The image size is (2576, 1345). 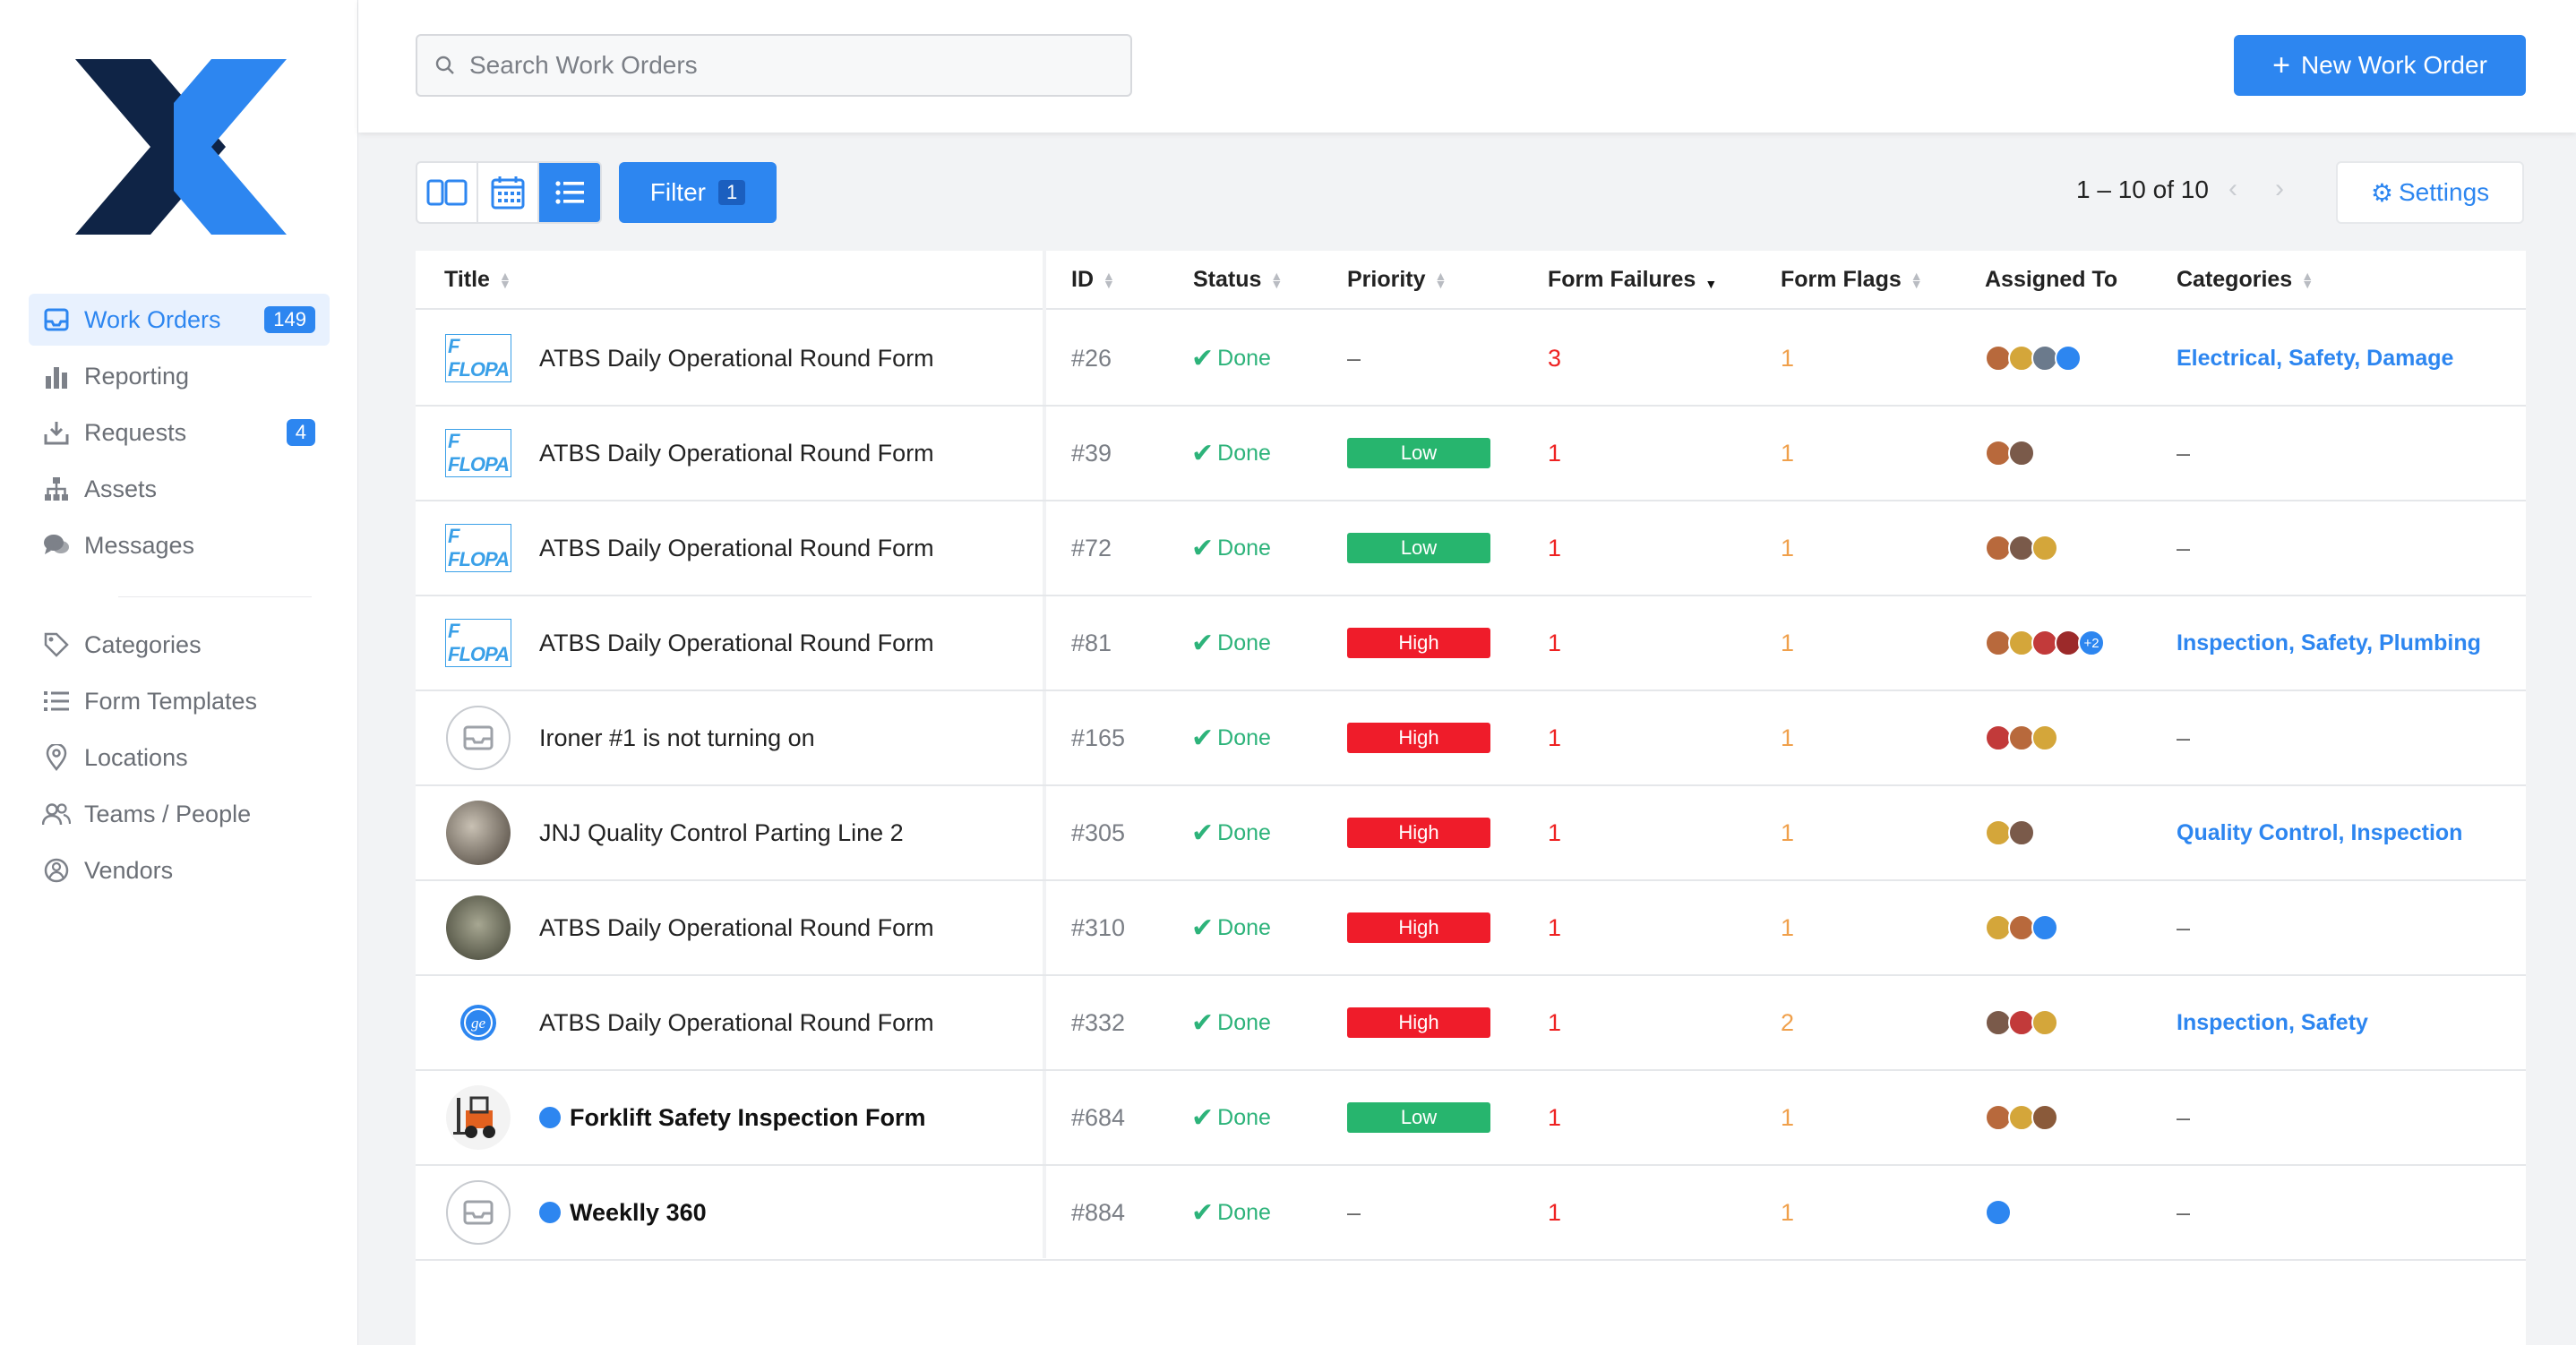 I want to click on settings-button: ⚙ Settings, so click(x=2430, y=192).